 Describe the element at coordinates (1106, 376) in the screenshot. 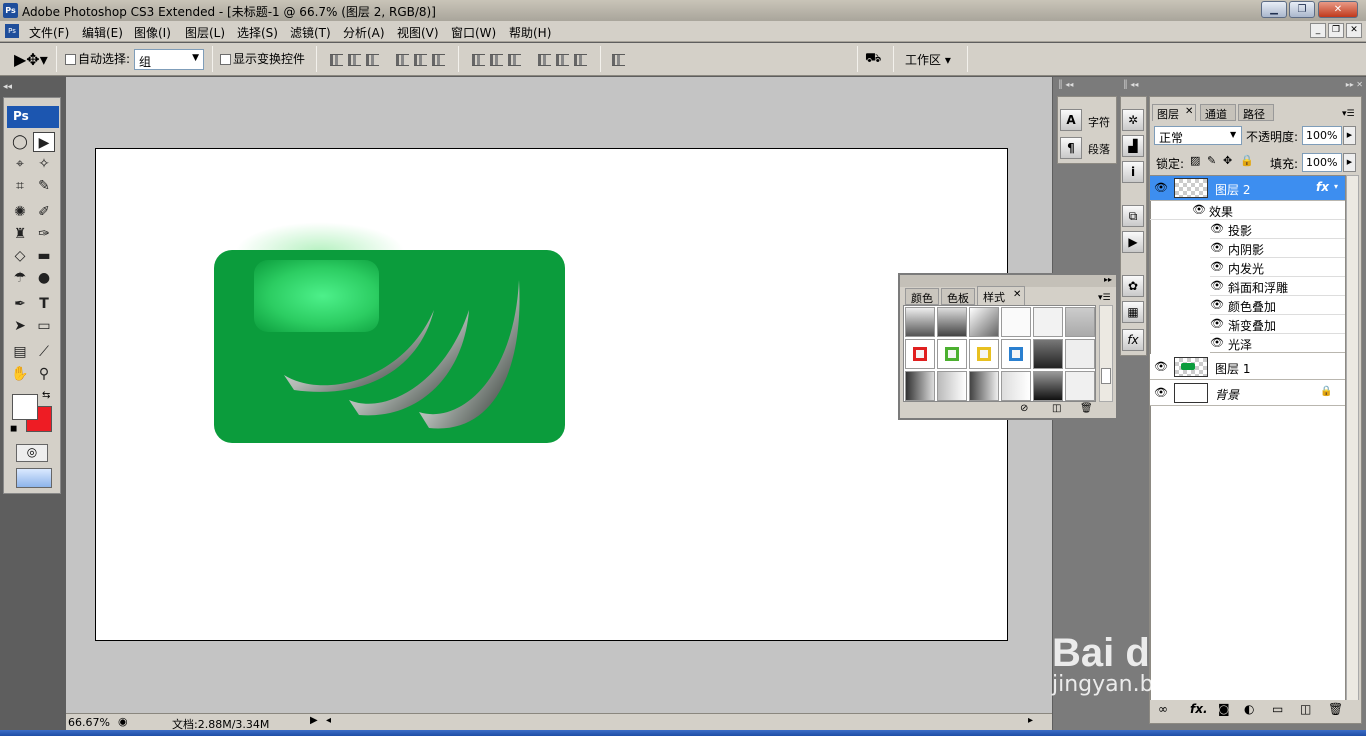

I see `scrollbar-thumb` at that location.